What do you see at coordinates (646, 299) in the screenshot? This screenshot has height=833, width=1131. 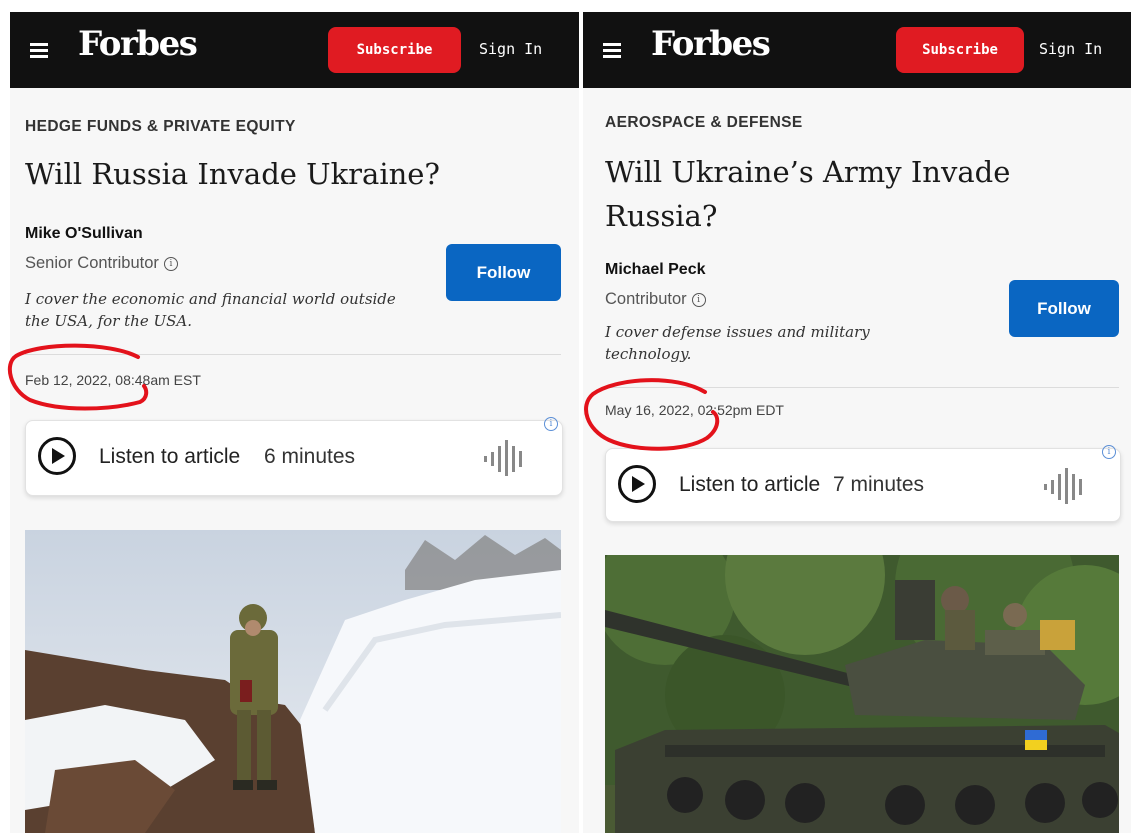 I see `author-role-text: Contributor` at bounding box center [646, 299].